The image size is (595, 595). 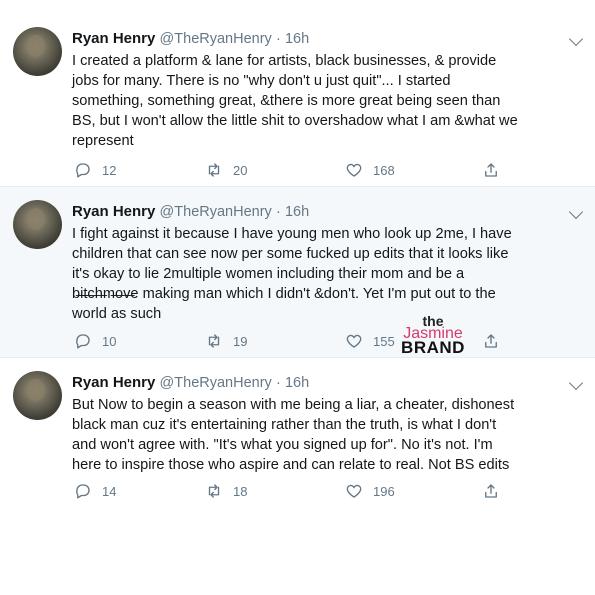 What do you see at coordinates (109, 341) in the screenshot?
I see `reply-count: 10` at bounding box center [109, 341].